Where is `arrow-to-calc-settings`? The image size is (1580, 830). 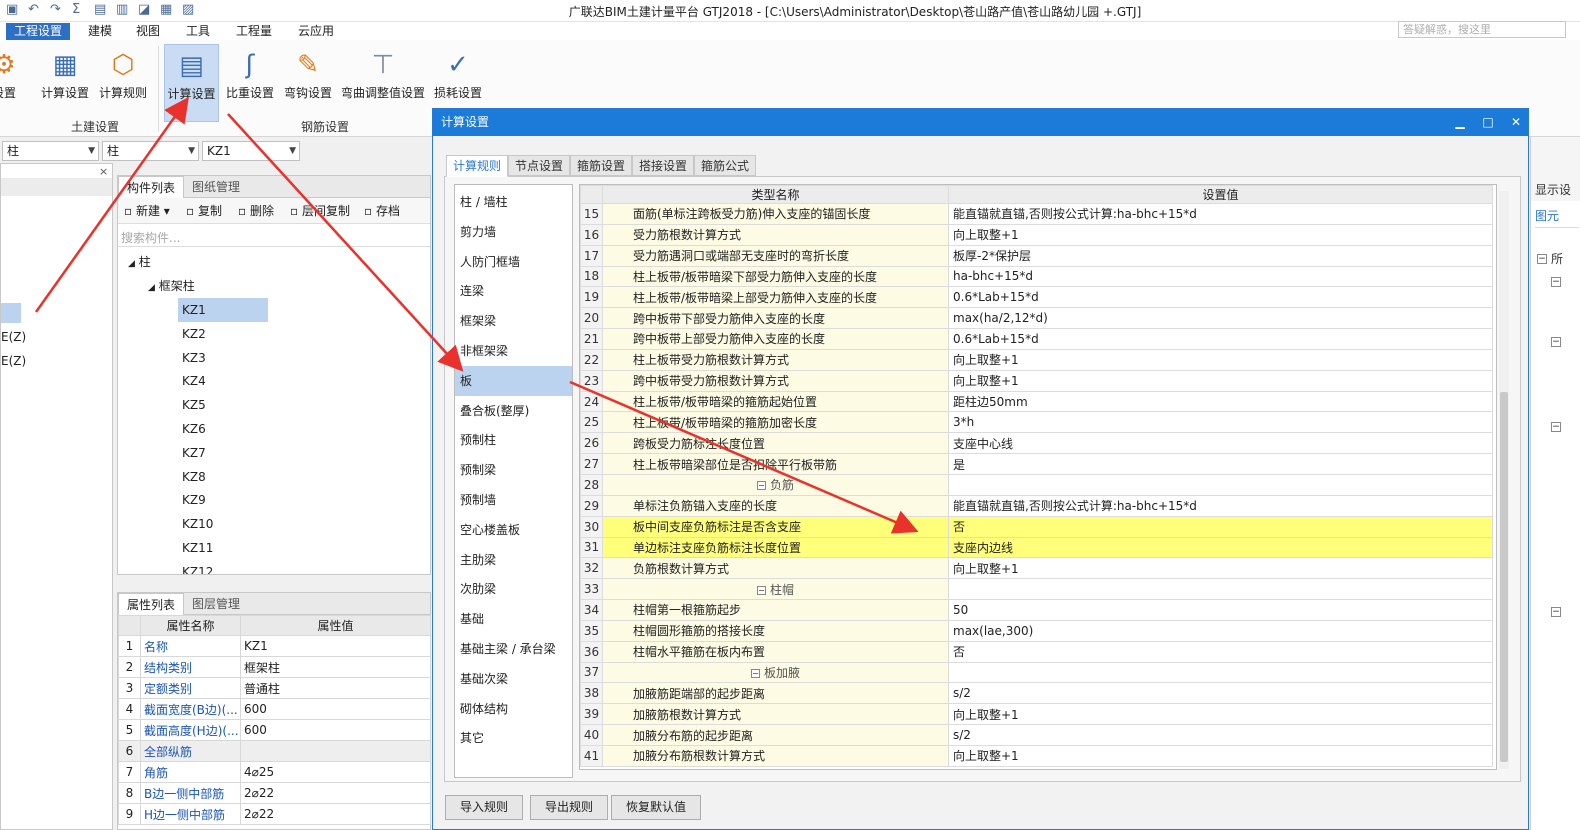 arrow-to-calc-settings is located at coordinates (111, 204).